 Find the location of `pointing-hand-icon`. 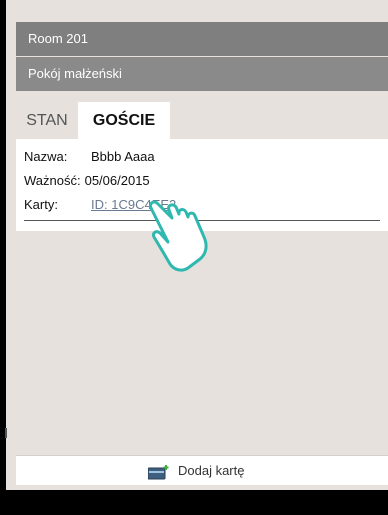

pointing-hand-icon is located at coordinates (181, 234).